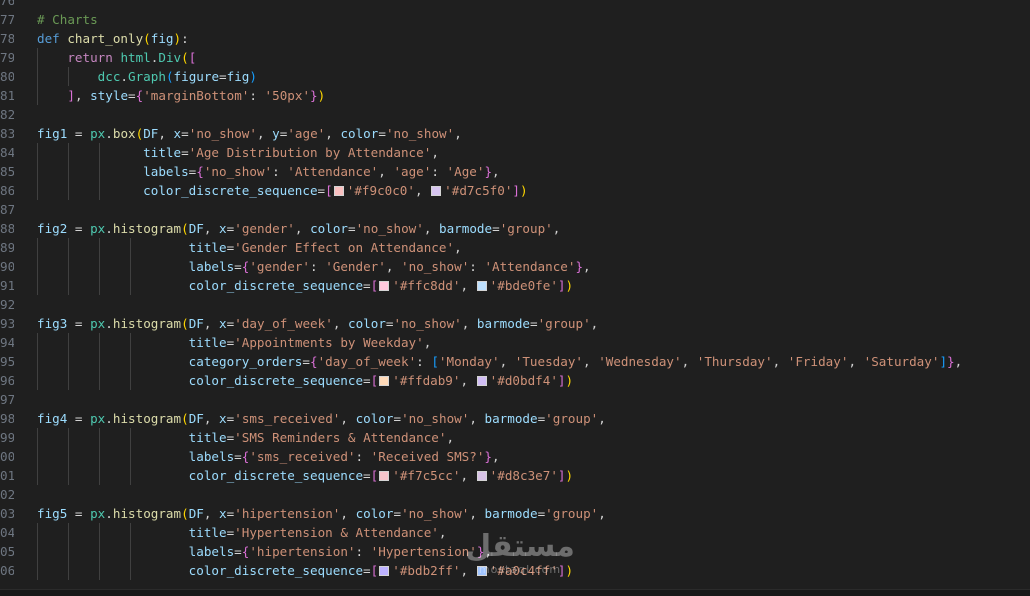 The width and height of the screenshot is (1030, 596). What do you see at coordinates (151, 133) in the screenshot?
I see `code-token: DF` at bounding box center [151, 133].